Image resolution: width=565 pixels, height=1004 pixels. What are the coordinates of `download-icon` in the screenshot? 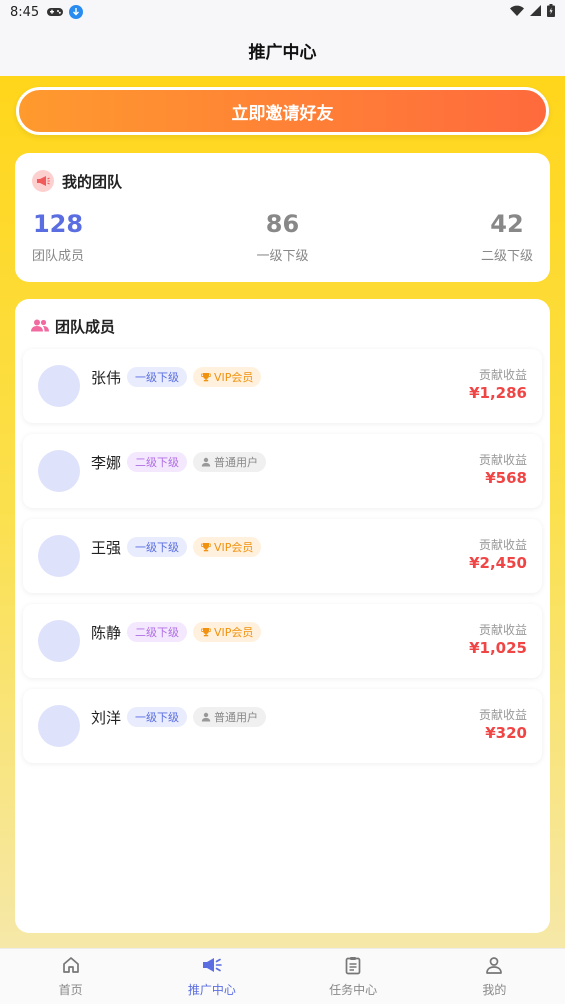 It's located at (76, 12).